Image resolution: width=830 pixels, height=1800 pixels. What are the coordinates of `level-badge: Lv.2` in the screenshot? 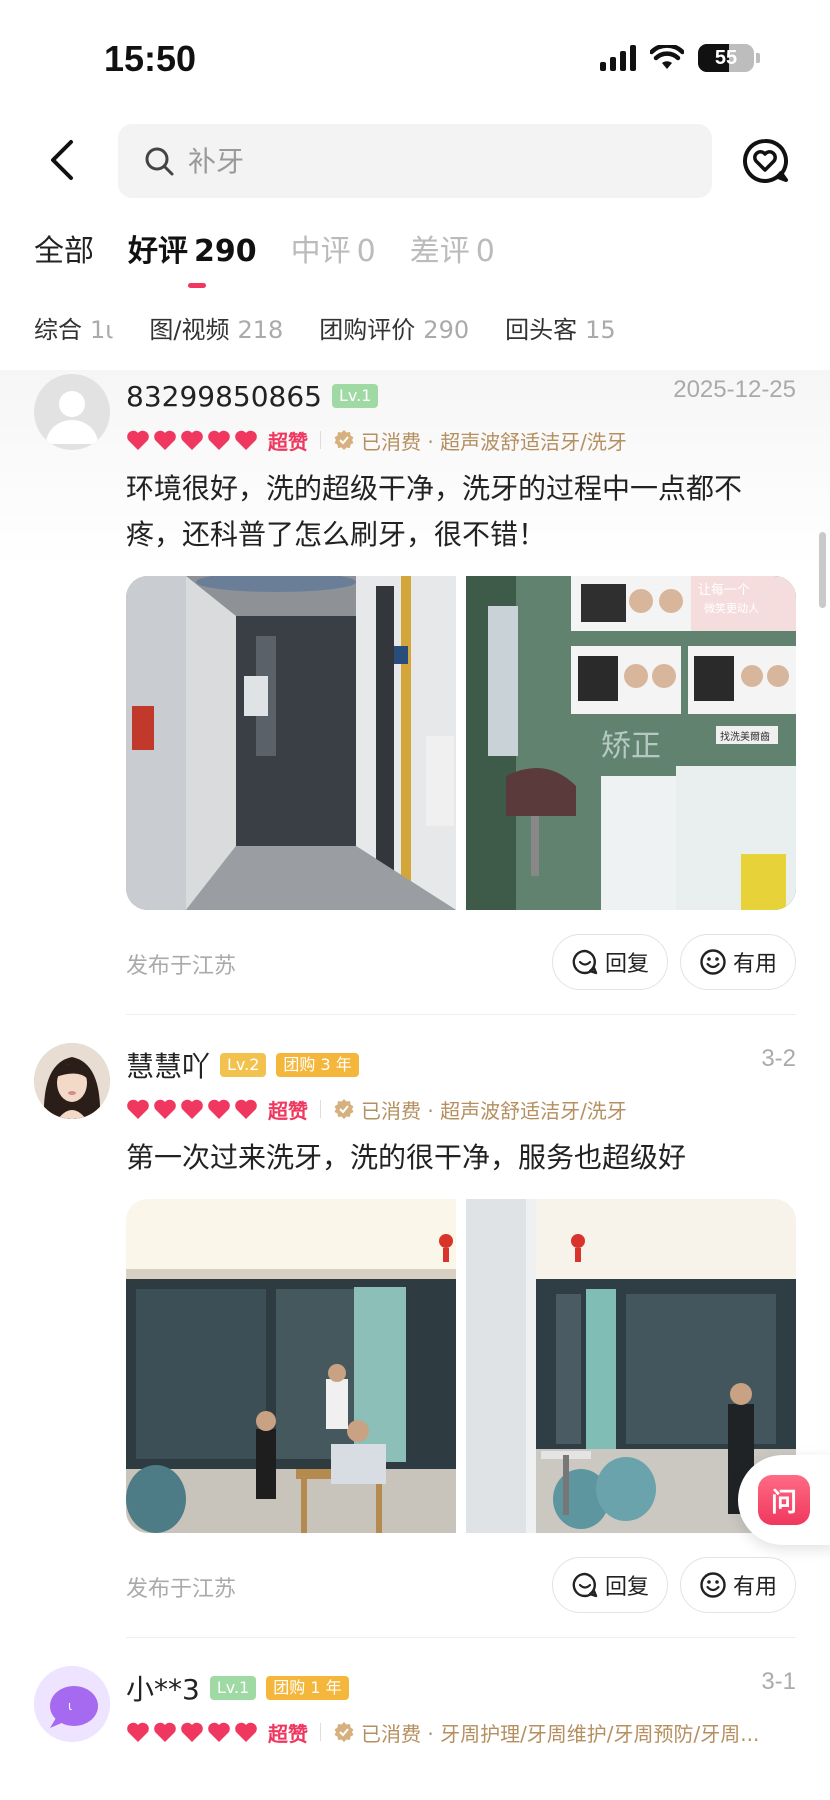 It's located at (243, 1065).